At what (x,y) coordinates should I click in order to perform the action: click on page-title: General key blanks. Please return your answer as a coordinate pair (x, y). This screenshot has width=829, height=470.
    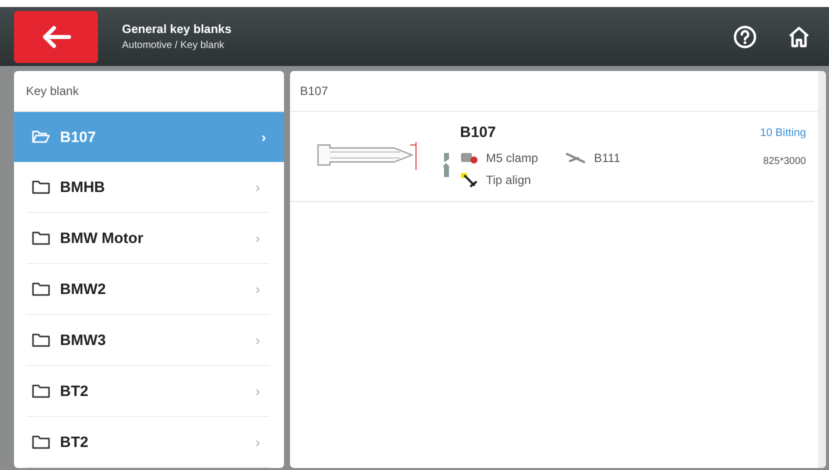
    Looking at the image, I should click on (177, 29).